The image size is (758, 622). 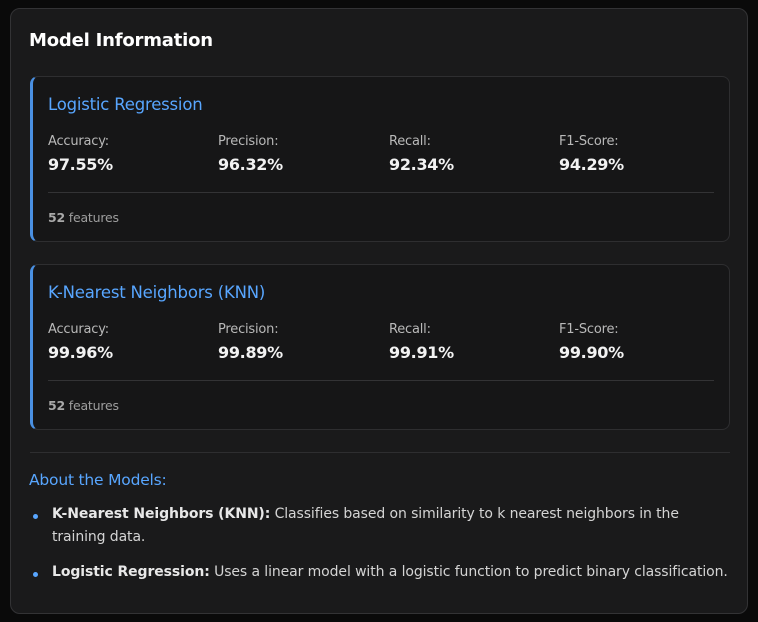 I want to click on metric-value: 99.91%, so click(x=421, y=352).